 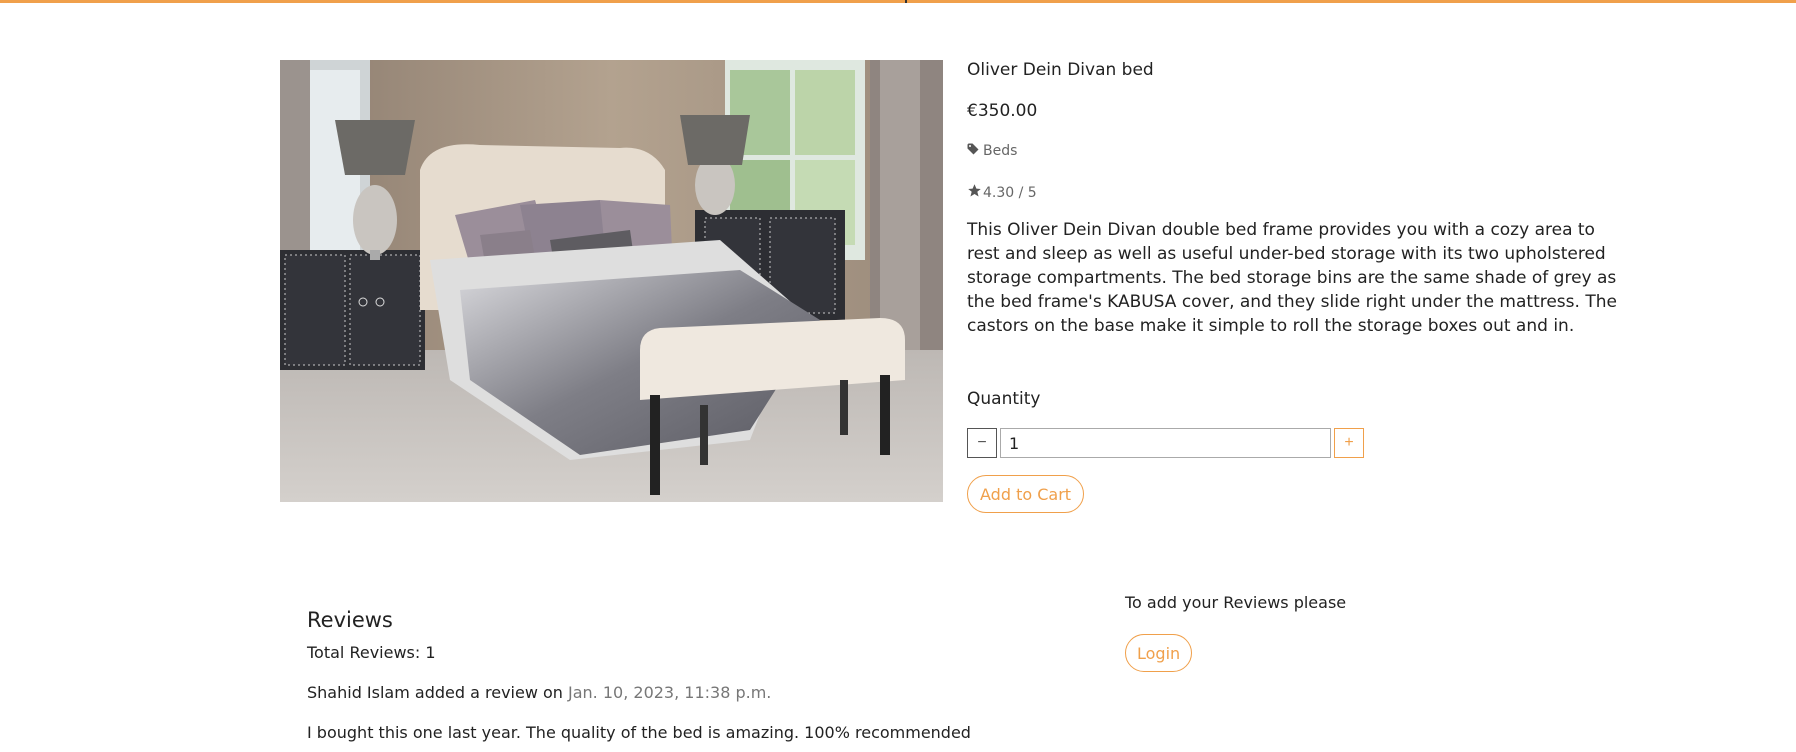 I want to click on tag-icon, so click(x=973, y=151).